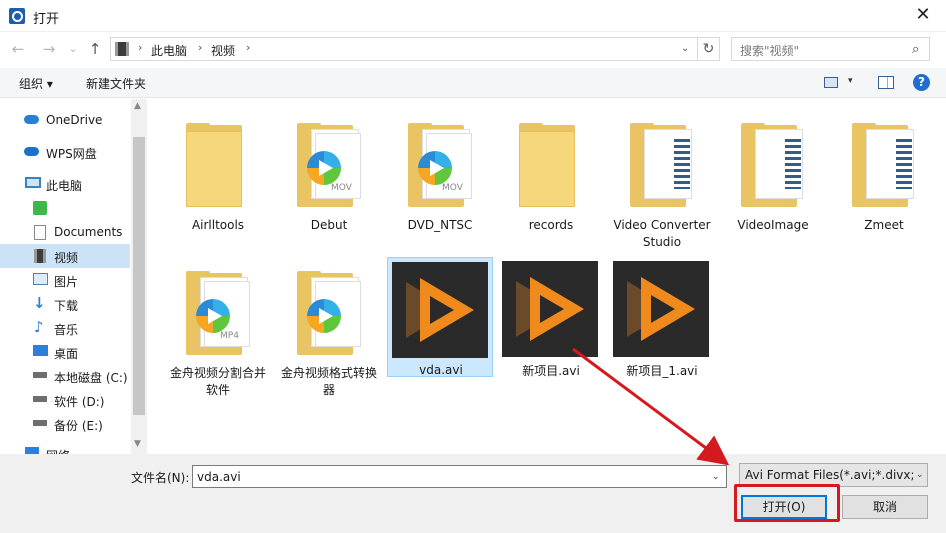 The width and height of the screenshot is (946, 533). I want to click on filename-dropdown-icon: ⌄, so click(716, 477).